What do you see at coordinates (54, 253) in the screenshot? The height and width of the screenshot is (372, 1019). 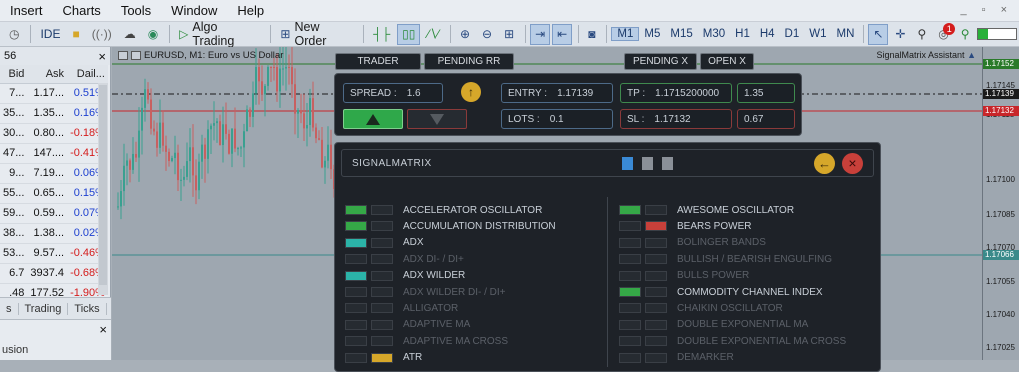 I see `table-row: 53... 9.57... -0.46%` at bounding box center [54, 253].